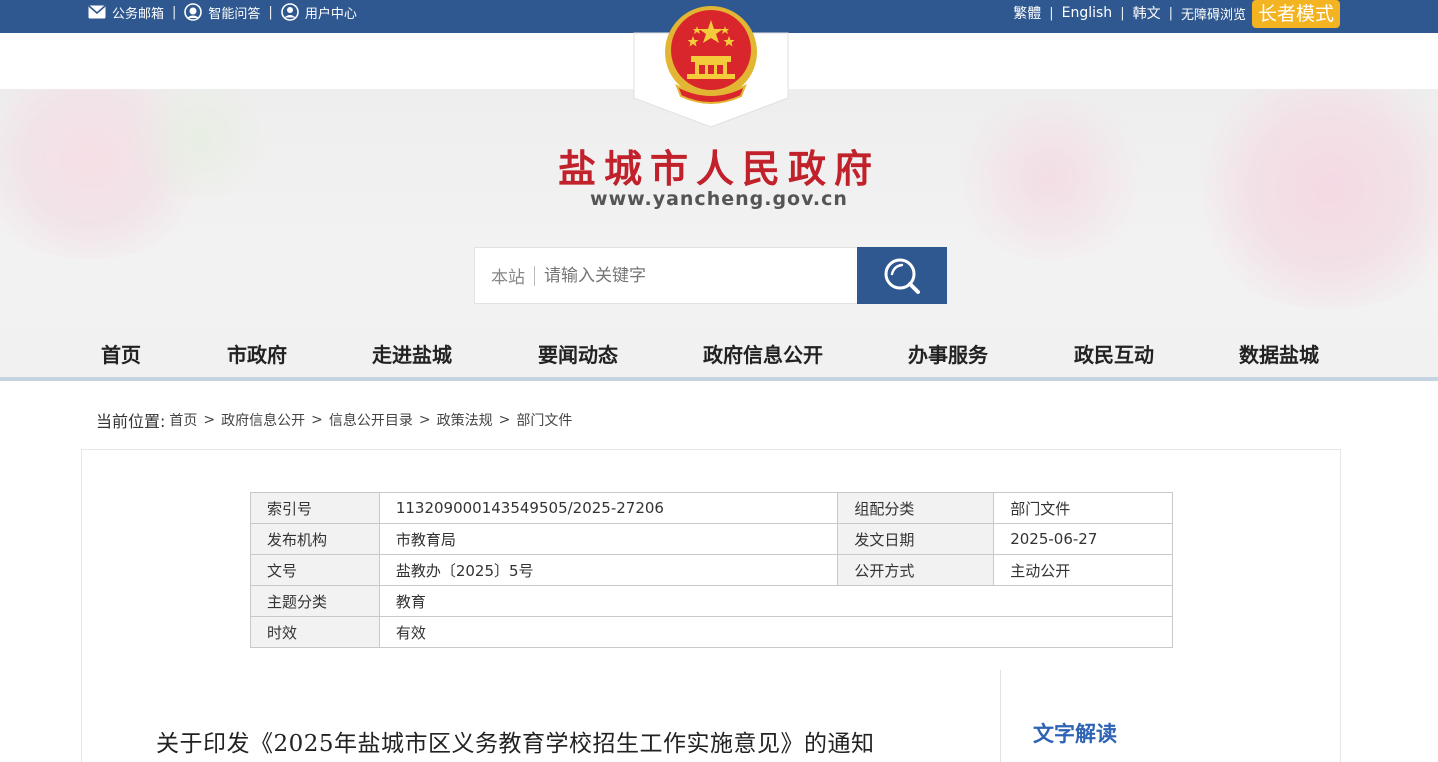  I want to click on table-row: 时效 有效, so click(712, 632).